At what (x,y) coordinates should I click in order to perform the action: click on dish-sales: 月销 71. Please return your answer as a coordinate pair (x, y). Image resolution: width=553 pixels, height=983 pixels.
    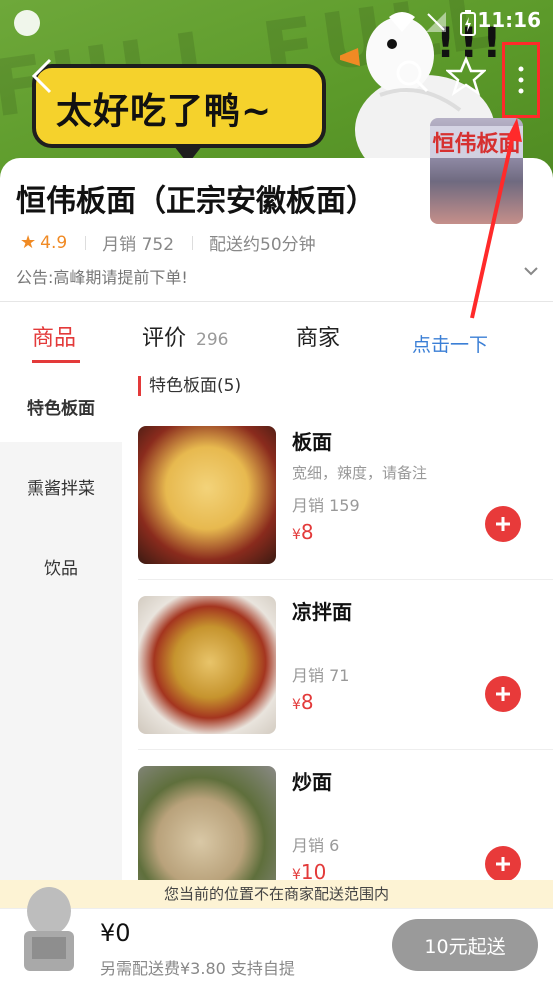
    Looking at the image, I should click on (321, 675).